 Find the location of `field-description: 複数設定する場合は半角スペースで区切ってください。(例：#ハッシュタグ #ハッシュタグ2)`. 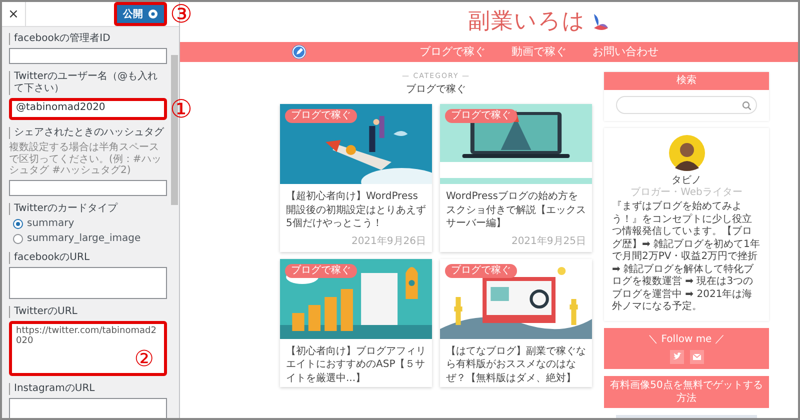

field-description: 複数設定する場合は半角スペースで区切ってください。(例：#ハッシュタグ #ハッシュタグ2) is located at coordinates (85, 159).